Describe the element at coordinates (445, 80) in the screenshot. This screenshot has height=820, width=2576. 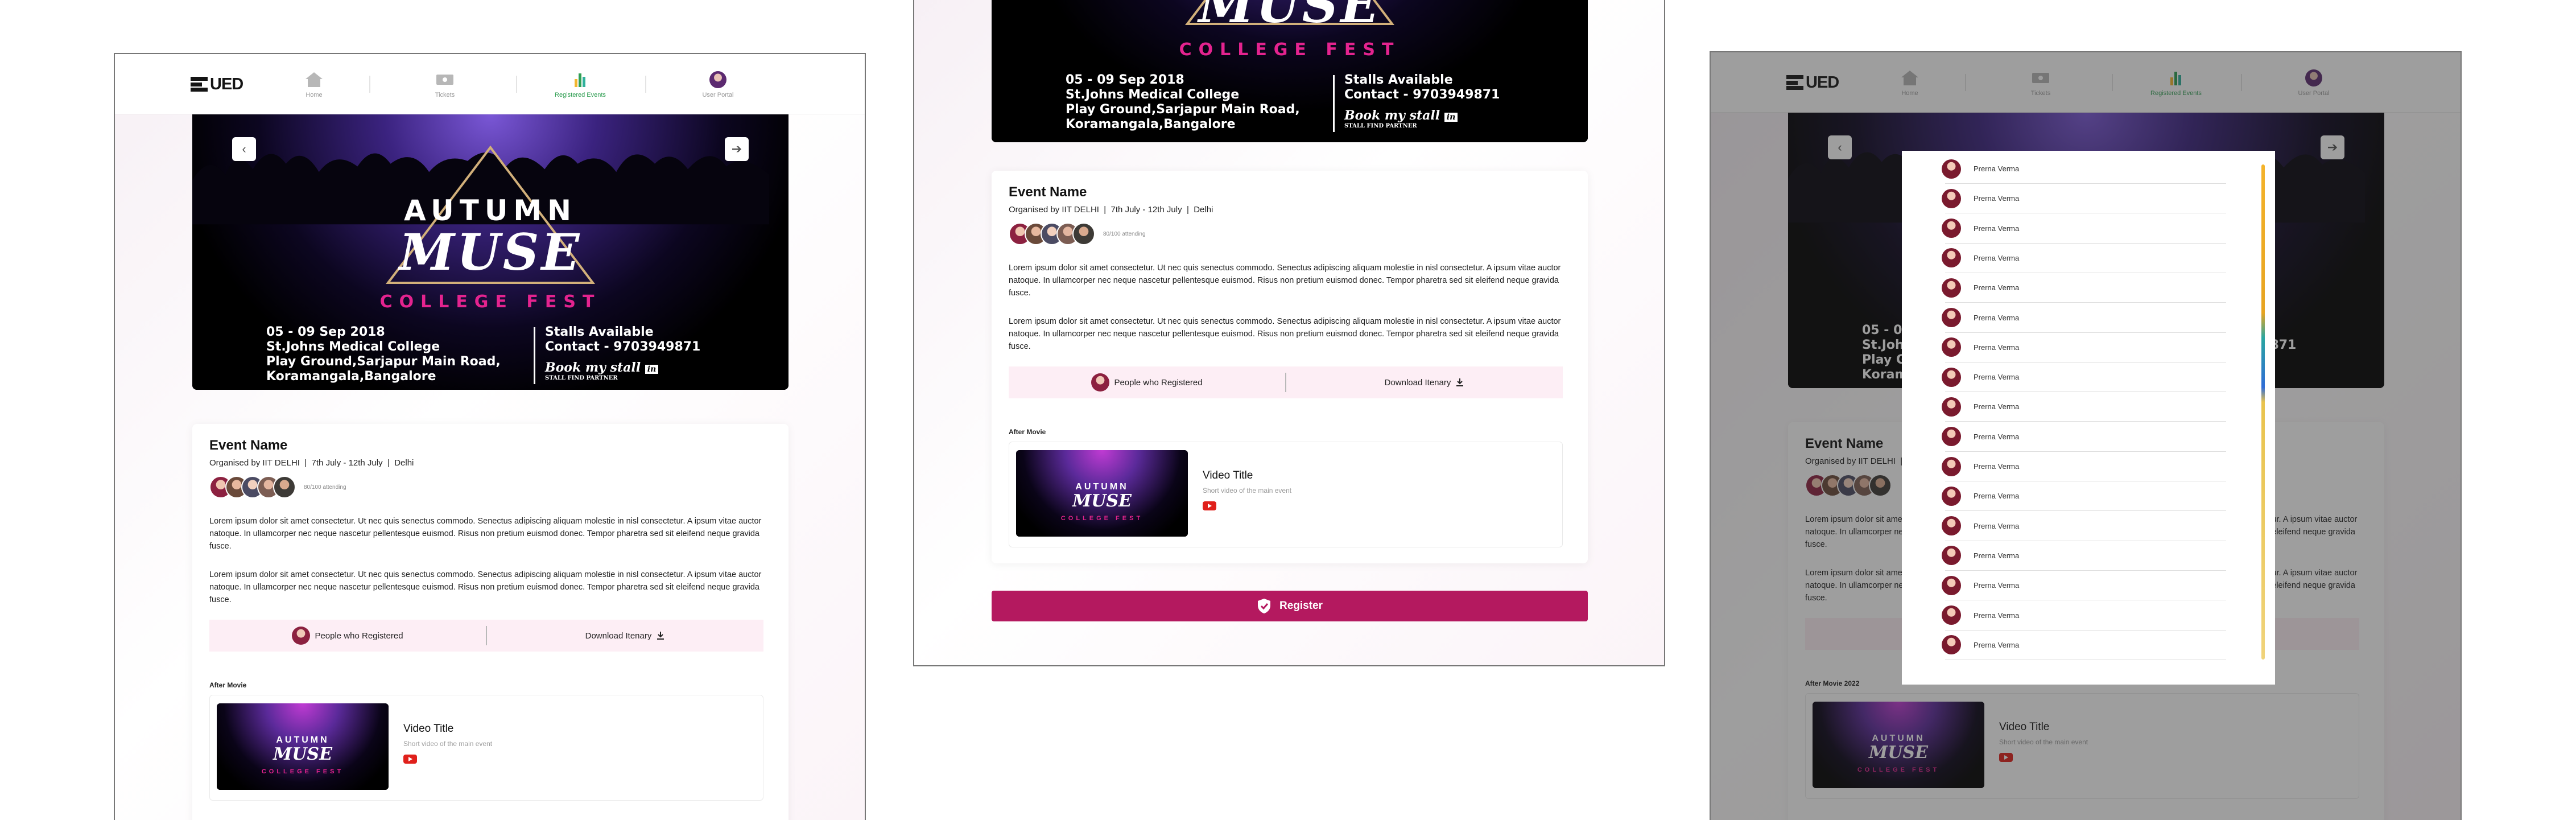
I see `ticket-icon` at that location.